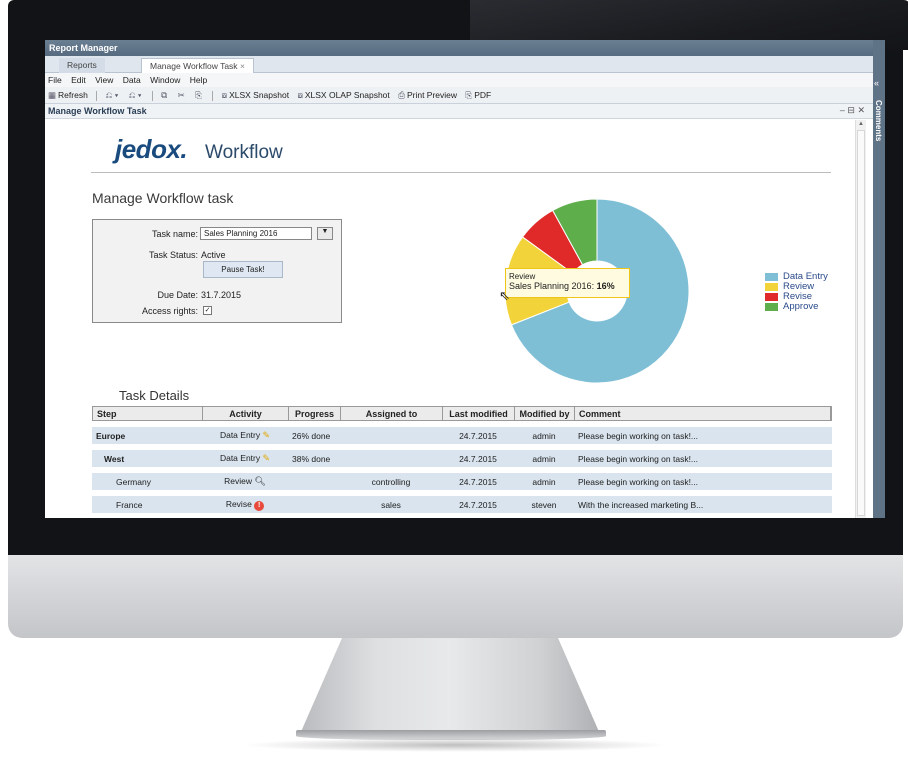  What do you see at coordinates (165, 80) in the screenshot?
I see `menu-window: Window` at bounding box center [165, 80].